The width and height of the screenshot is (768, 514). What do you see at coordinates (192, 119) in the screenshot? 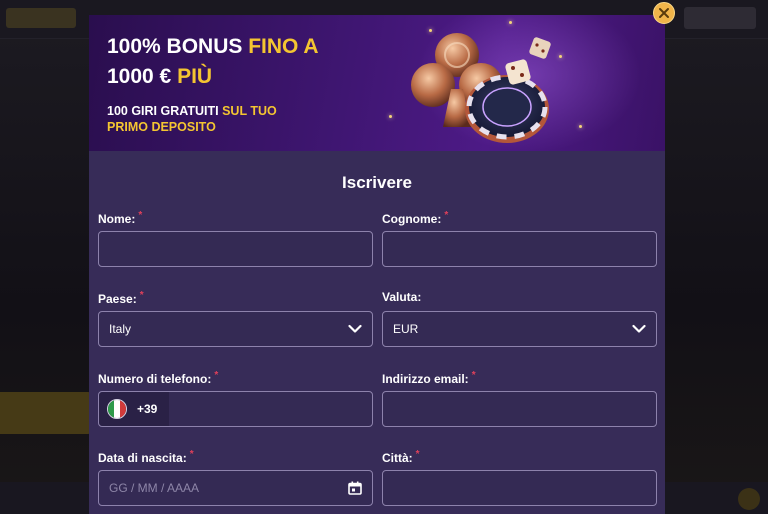
I see `bonus-subline: 100 GIRI GRATUITI SUL TUO PRIMO DEPOSITO` at bounding box center [192, 119].